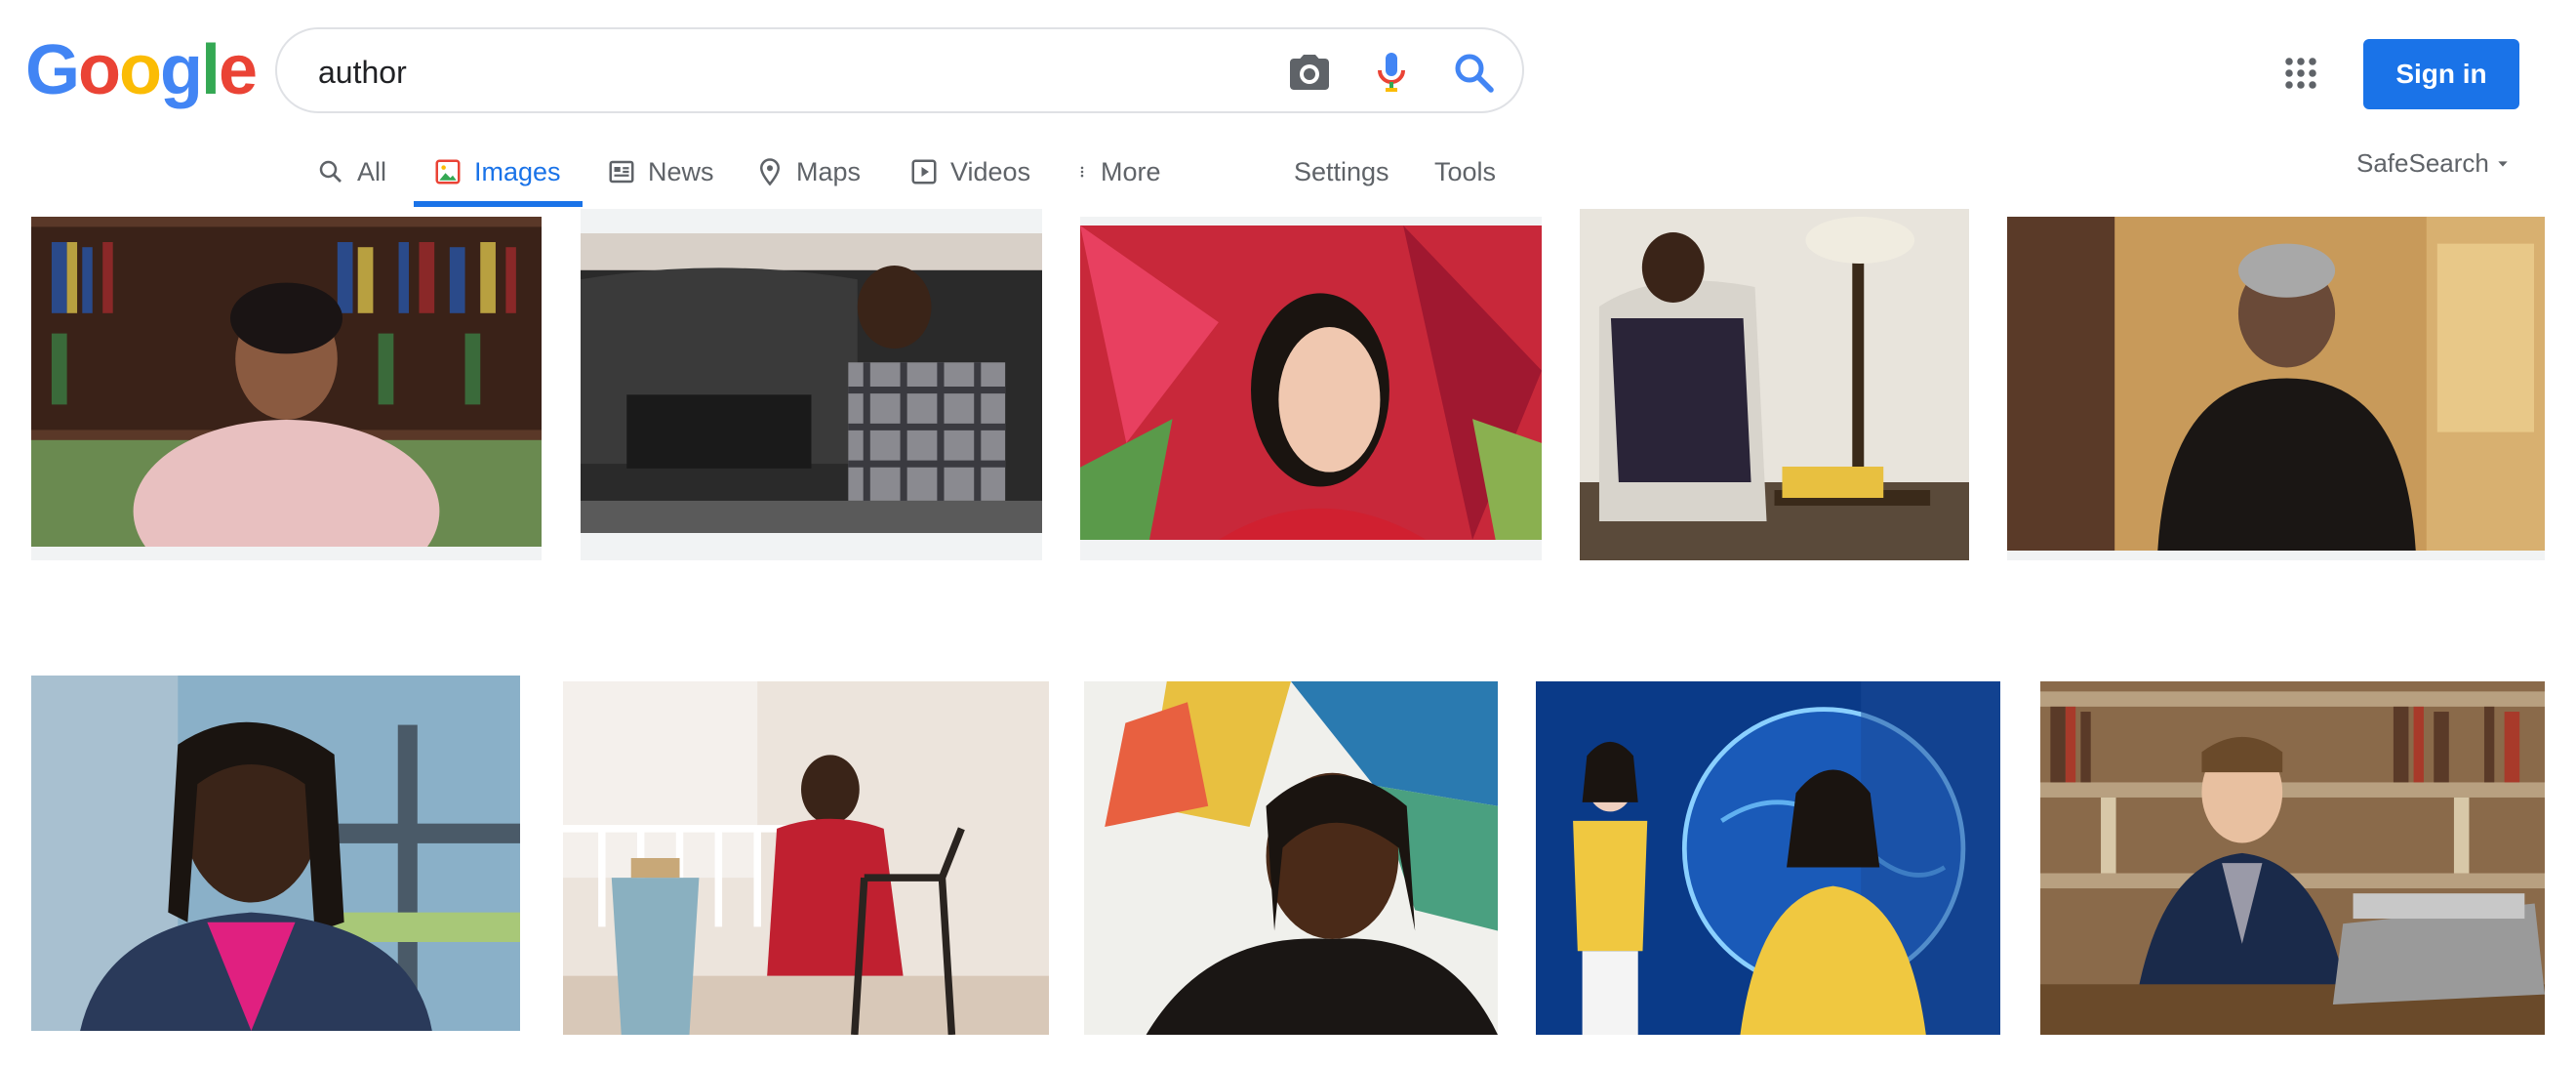 This screenshot has width=2576, height=1066. I want to click on result-image-news-anchors-blue-screen, so click(1768, 858).